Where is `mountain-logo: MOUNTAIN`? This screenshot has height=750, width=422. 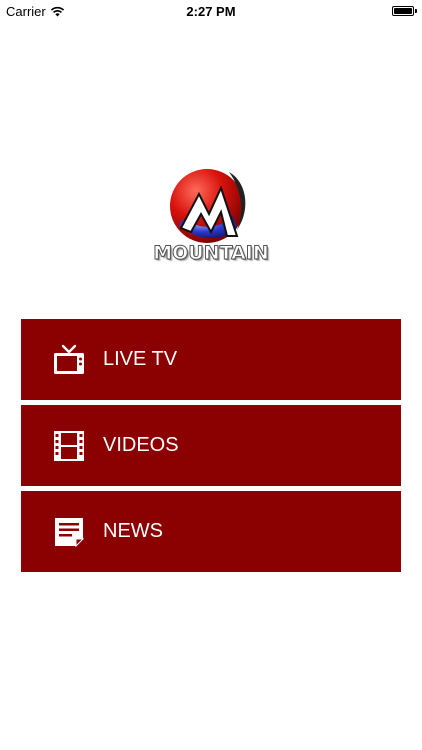
mountain-logo: MOUNTAIN is located at coordinates (211, 218).